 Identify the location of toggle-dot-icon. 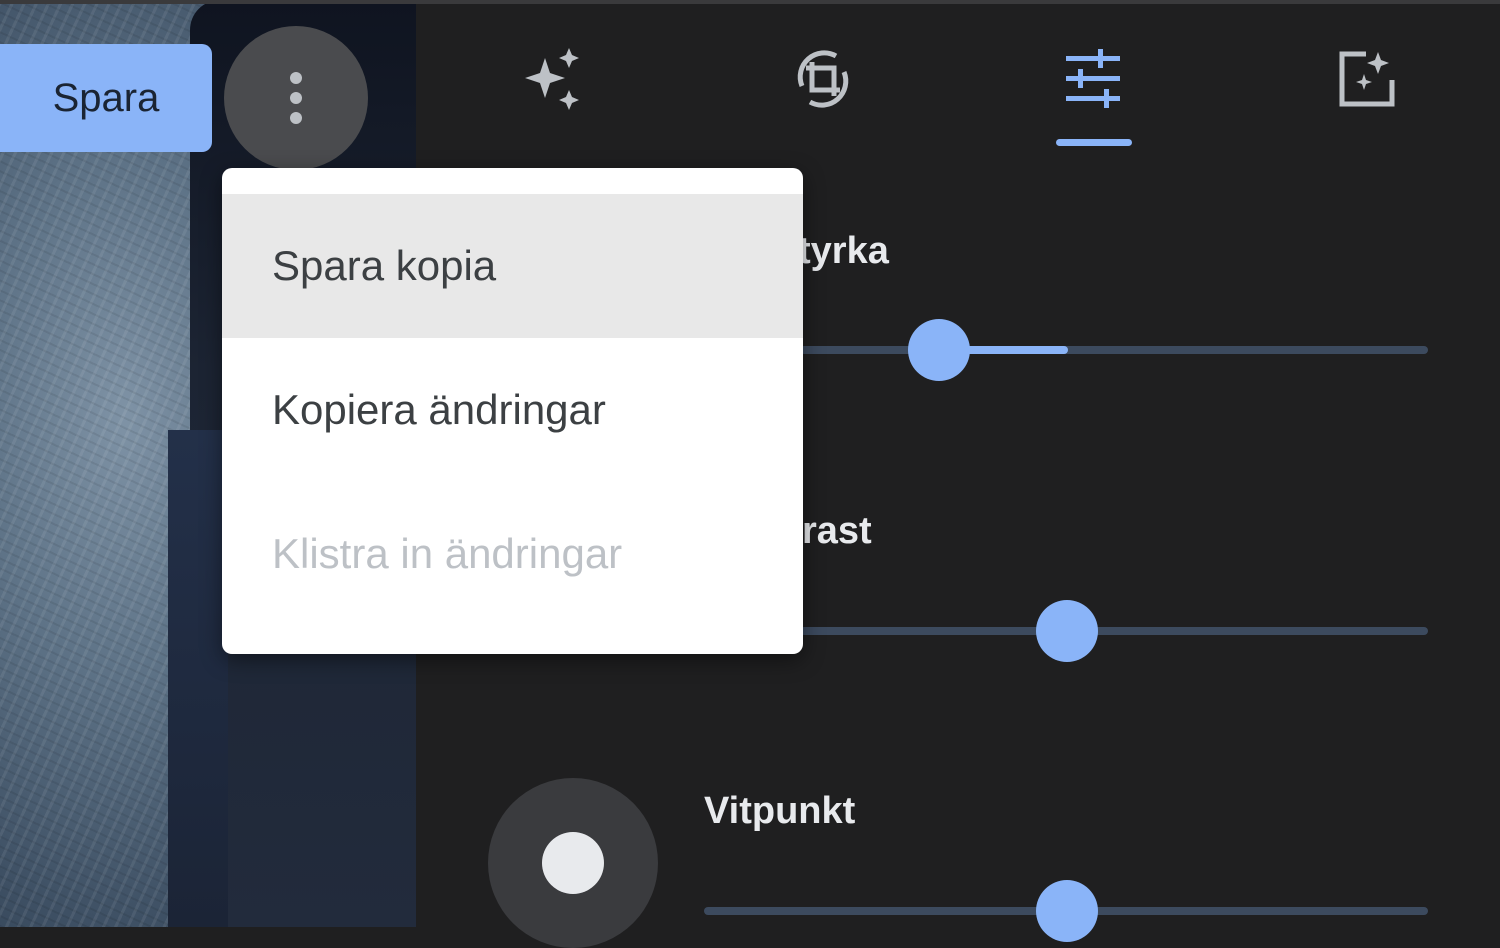
(573, 863).